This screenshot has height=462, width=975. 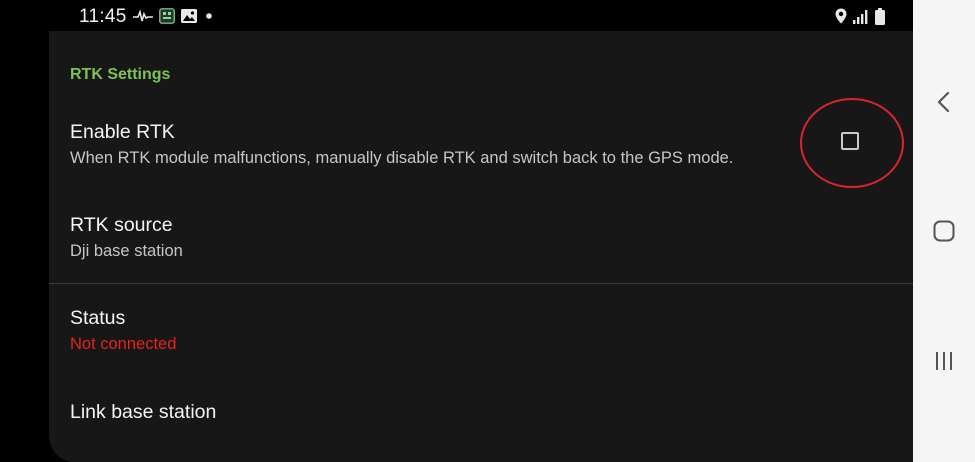 I want to click on activity-icon, so click(x=143, y=15).